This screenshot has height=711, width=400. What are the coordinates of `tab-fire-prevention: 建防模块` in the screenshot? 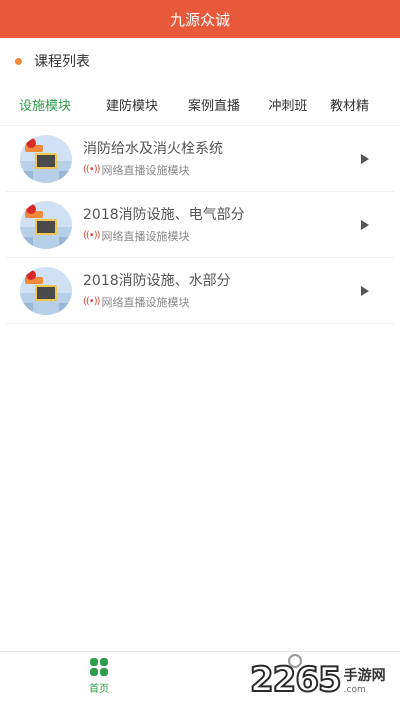 It's located at (132, 104).